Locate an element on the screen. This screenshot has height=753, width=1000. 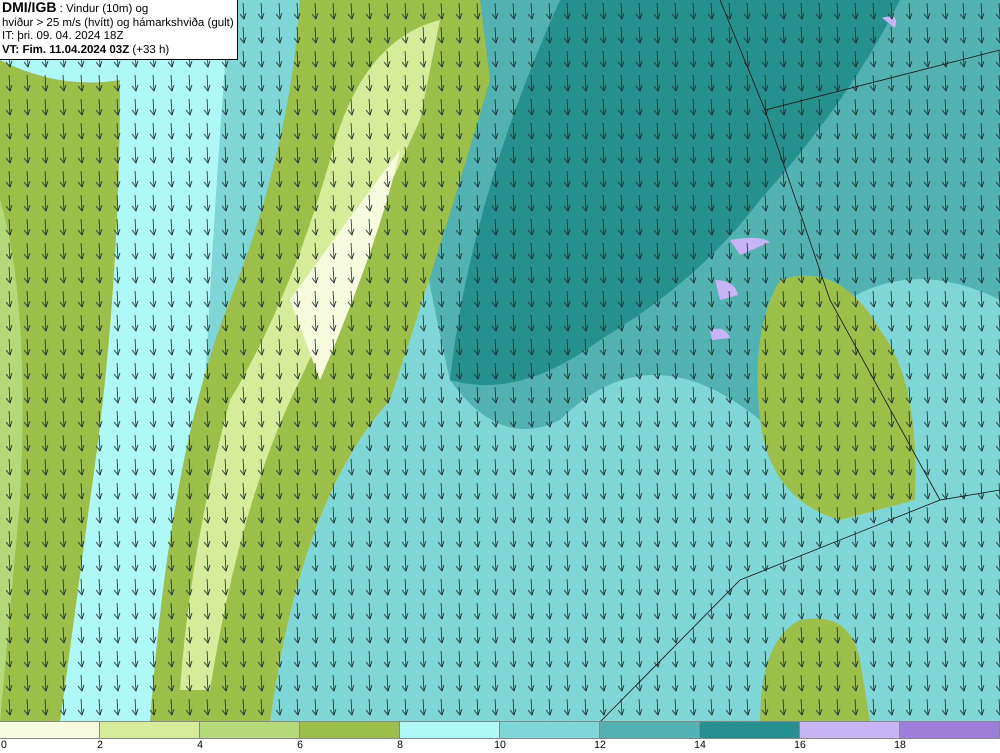
scale-label: 0 is located at coordinates (3, 746).